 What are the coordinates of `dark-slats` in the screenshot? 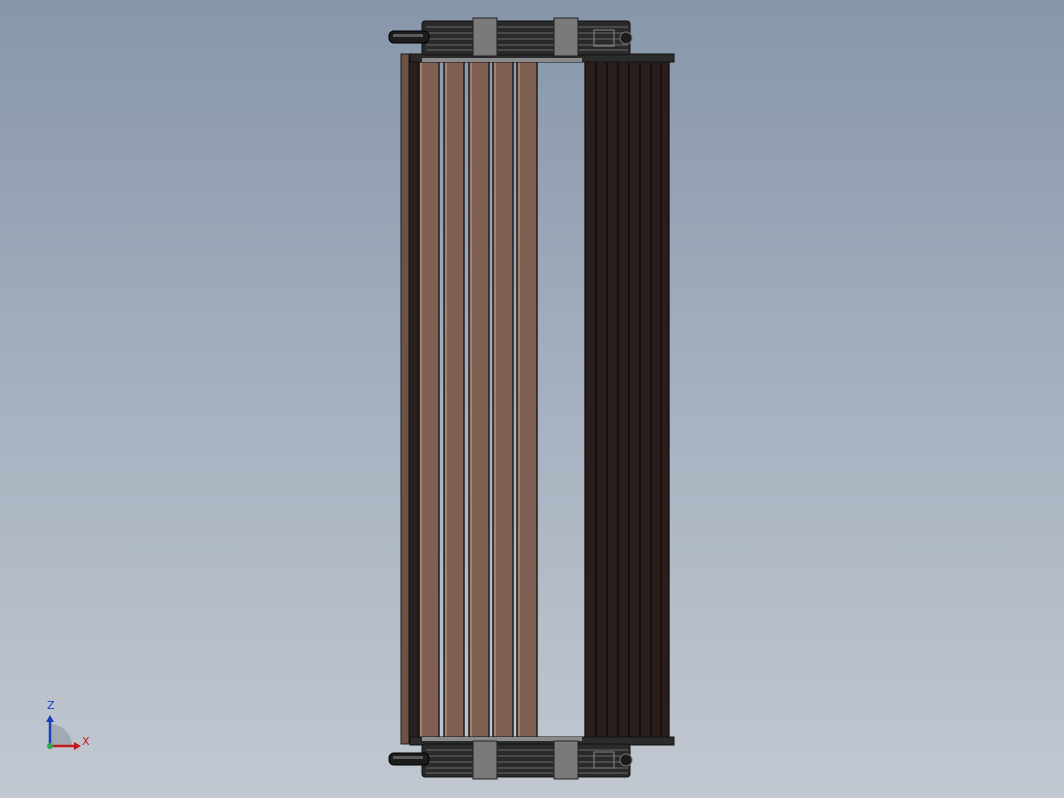 It's located at (627, 399).